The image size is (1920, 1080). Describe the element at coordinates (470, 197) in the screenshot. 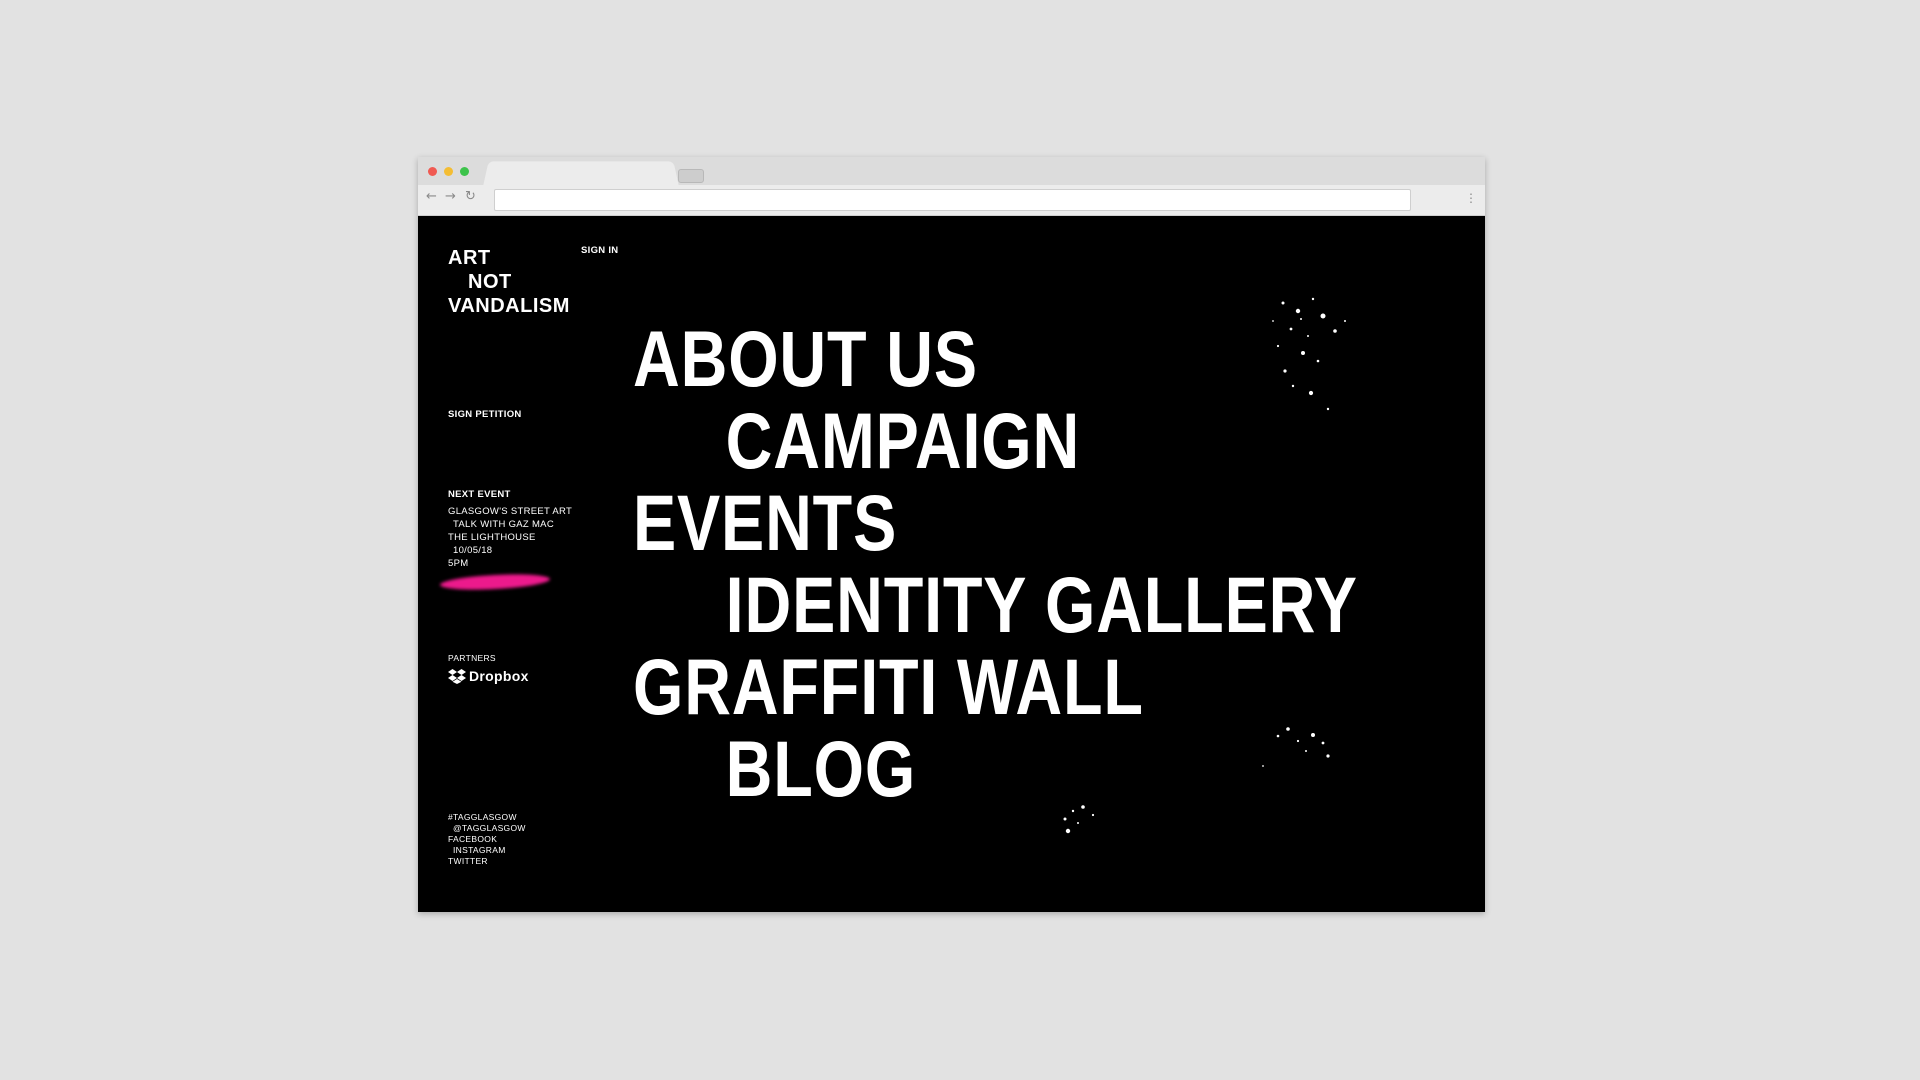

I see `reload-icon: ↻` at that location.